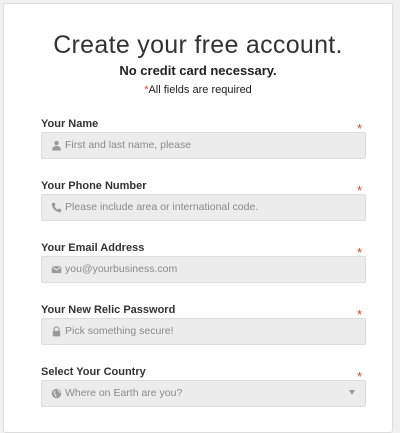 This screenshot has width=400, height=433. Describe the element at coordinates (124, 393) in the screenshot. I see `country-placeholder: Where on Earth are you?` at that location.